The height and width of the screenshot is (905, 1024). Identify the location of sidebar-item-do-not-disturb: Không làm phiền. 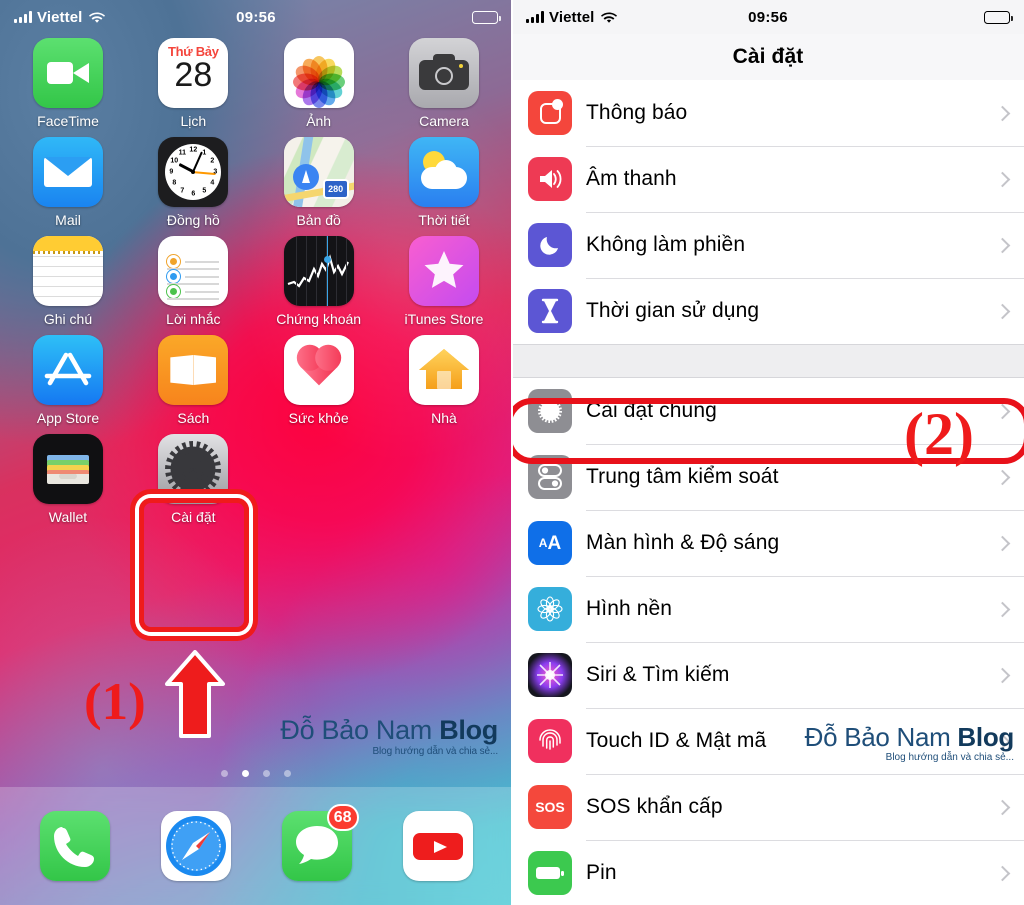
(768, 245).